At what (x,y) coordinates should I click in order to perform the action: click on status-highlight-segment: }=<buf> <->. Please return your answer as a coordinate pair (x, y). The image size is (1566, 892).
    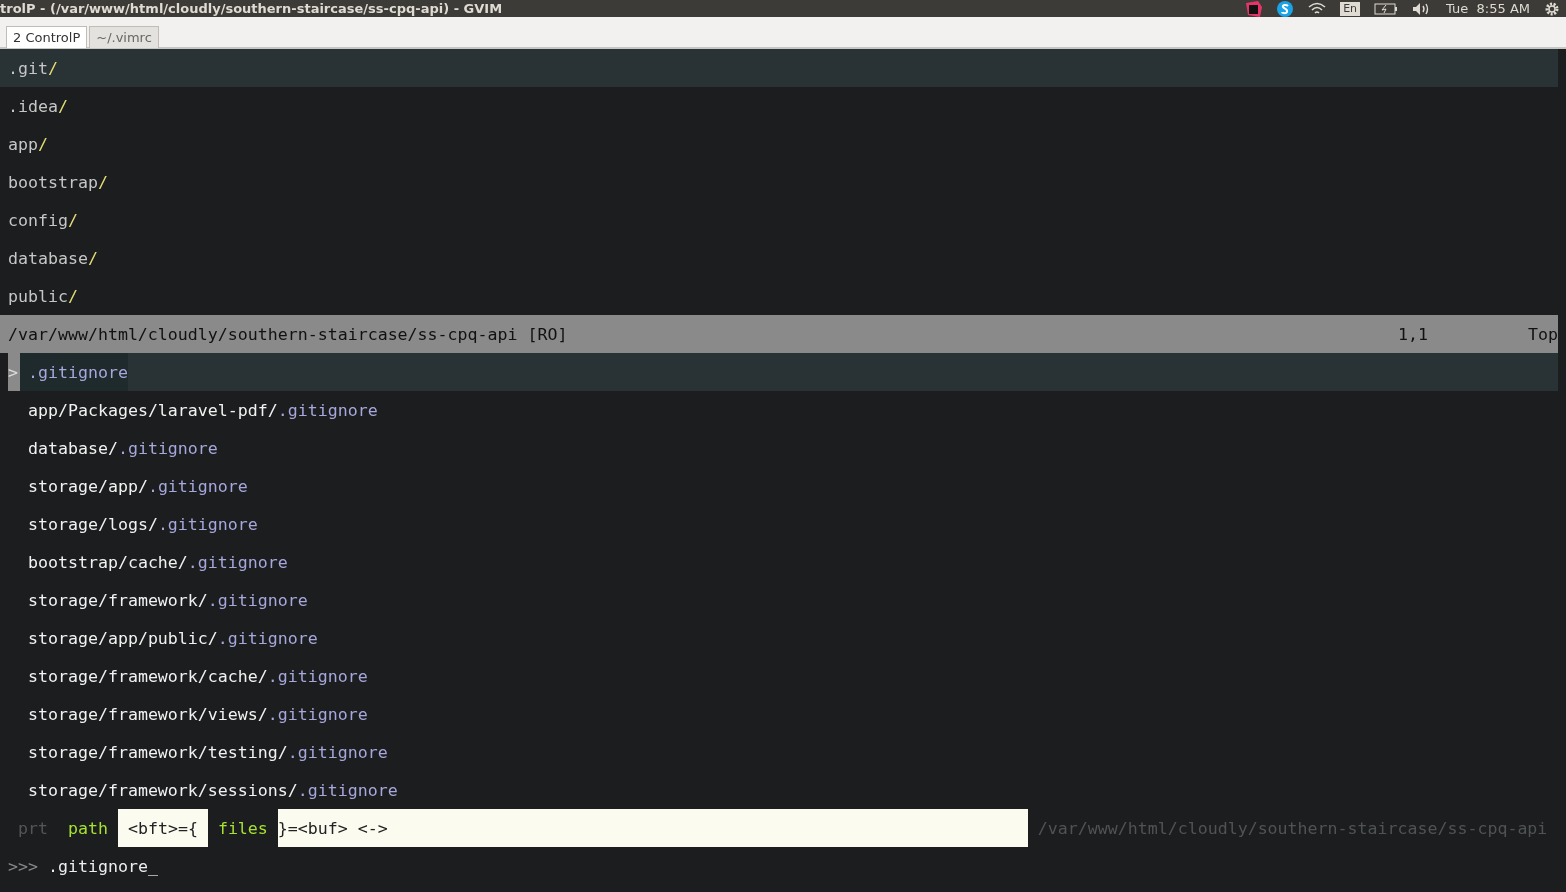
    Looking at the image, I should click on (652, 828).